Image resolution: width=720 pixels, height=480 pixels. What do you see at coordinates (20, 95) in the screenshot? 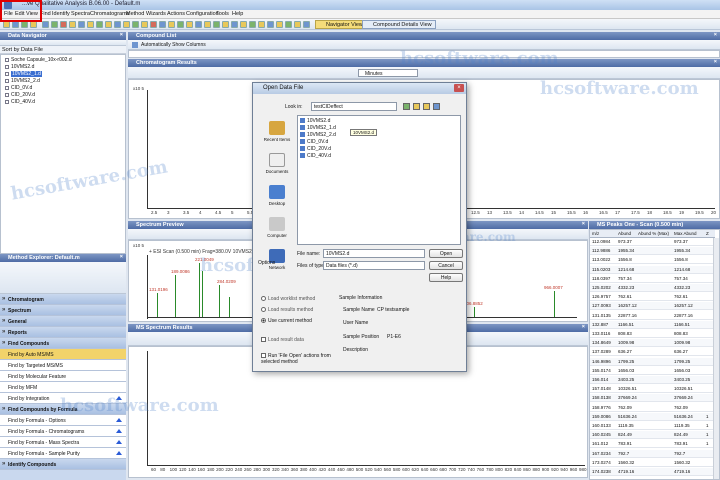
I see `data-file-item: CID_20V.d` at bounding box center [20, 95].